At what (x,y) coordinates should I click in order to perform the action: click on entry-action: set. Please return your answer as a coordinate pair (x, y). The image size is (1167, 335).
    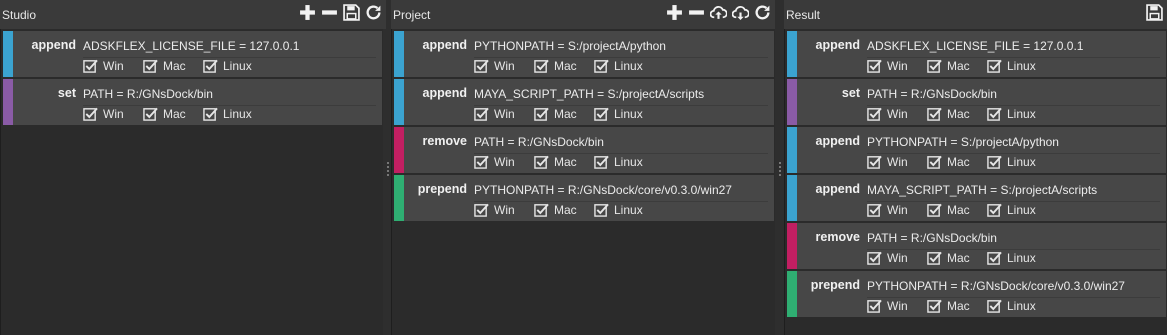
    Looking at the image, I should click on (66, 93).